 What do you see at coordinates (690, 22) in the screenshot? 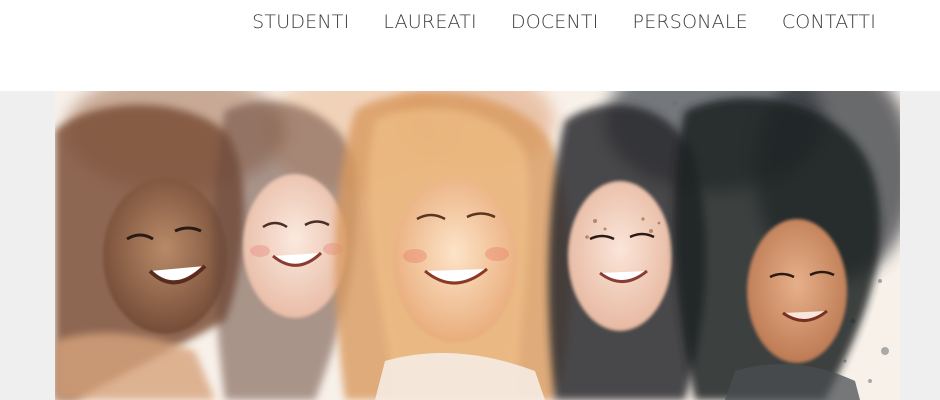
I see `nav-item-personale: PERSONALE` at bounding box center [690, 22].